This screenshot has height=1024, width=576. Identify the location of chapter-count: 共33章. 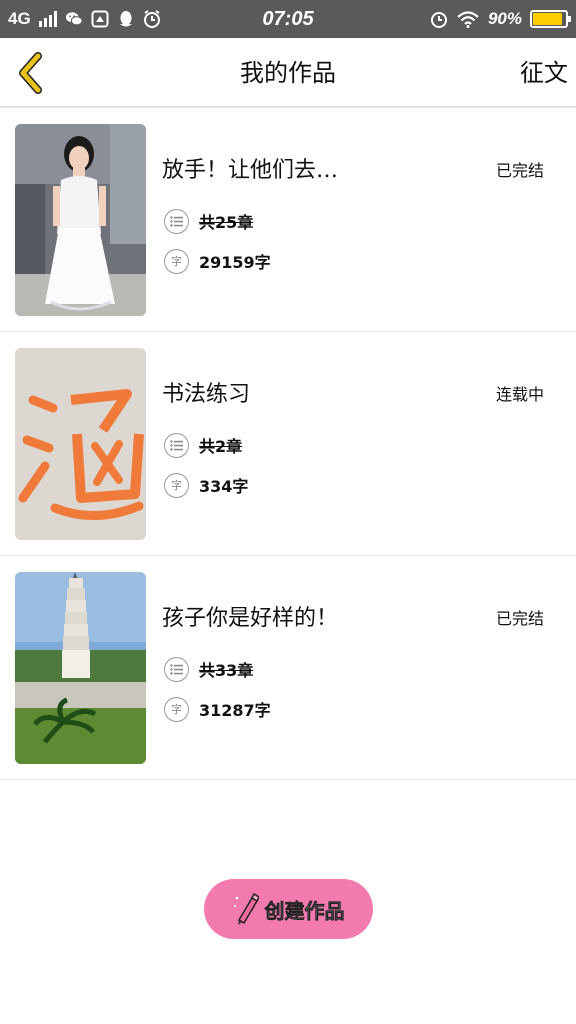
(226, 670).